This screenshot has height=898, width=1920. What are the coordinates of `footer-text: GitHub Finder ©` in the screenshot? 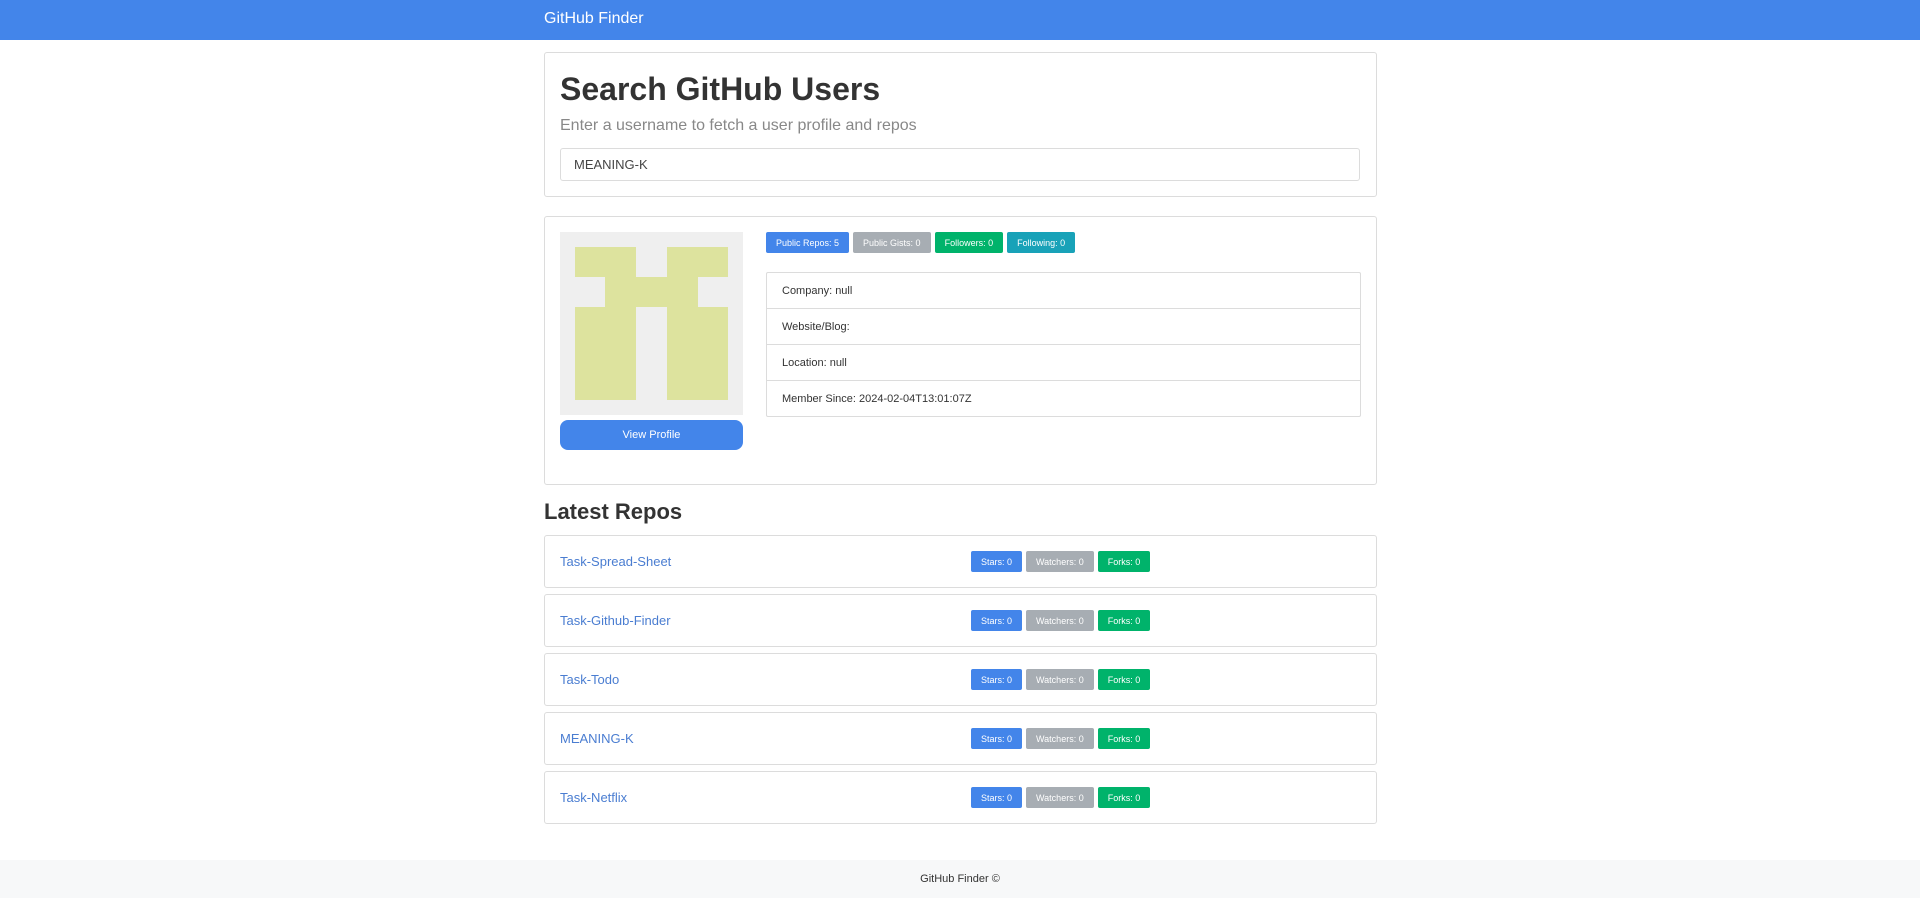 It's located at (960, 879).